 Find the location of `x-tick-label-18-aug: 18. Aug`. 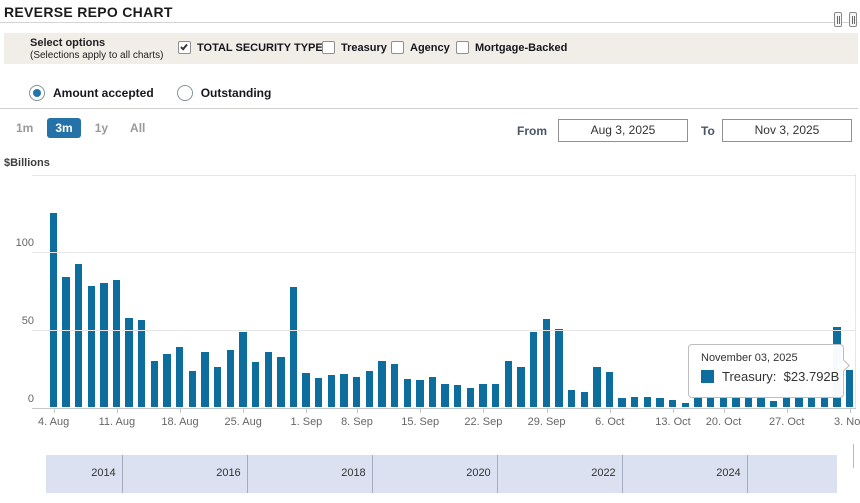

x-tick-label-18-aug: 18. Aug is located at coordinates (180, 422).